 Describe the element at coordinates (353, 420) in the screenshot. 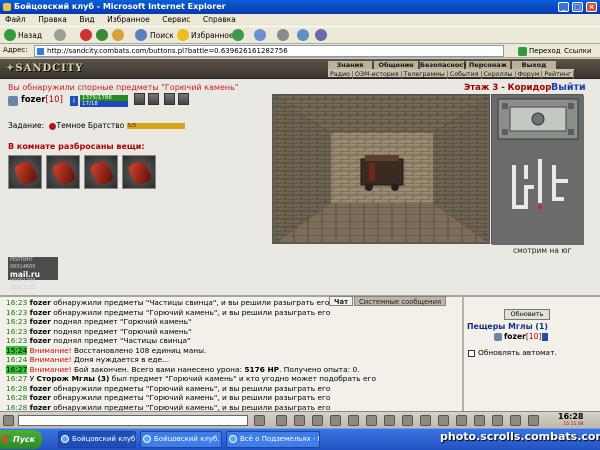

I see `save-log-icon` at that location.